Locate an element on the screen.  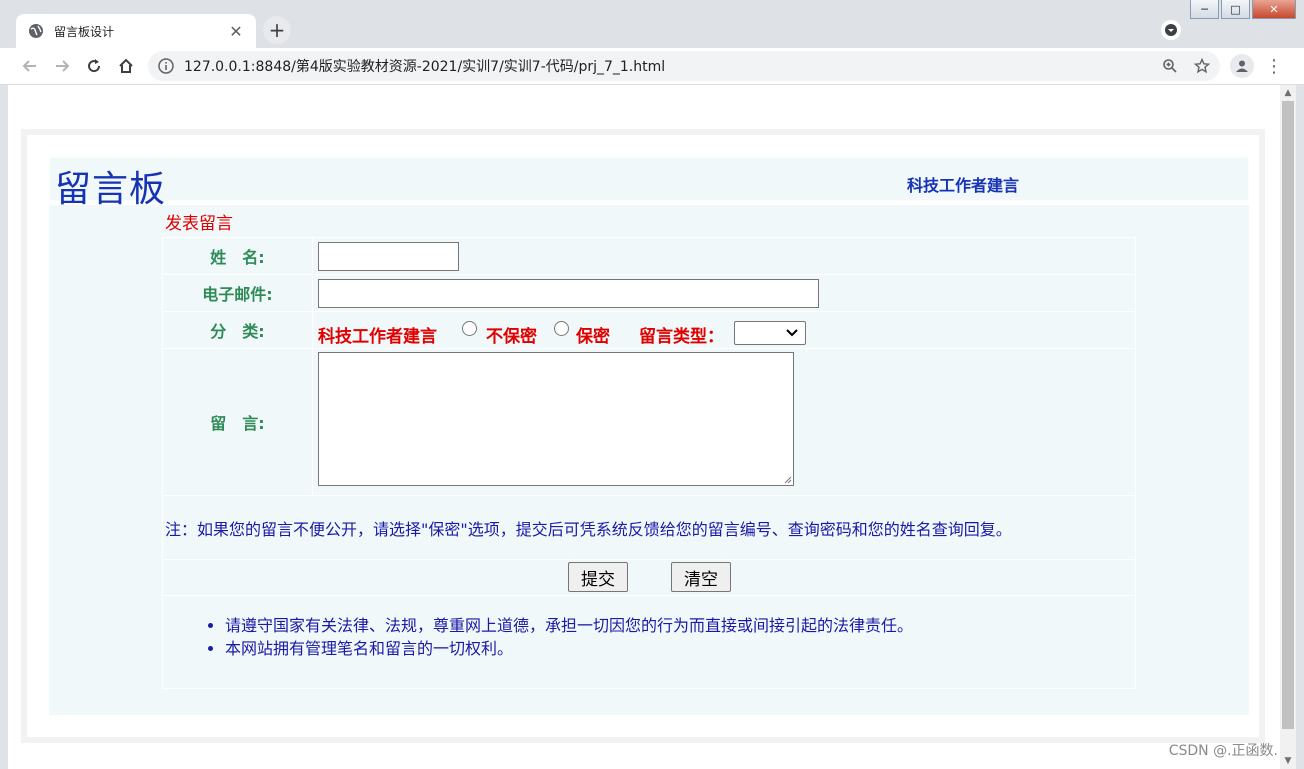
reload-icon is located at coordinates (94, 66).